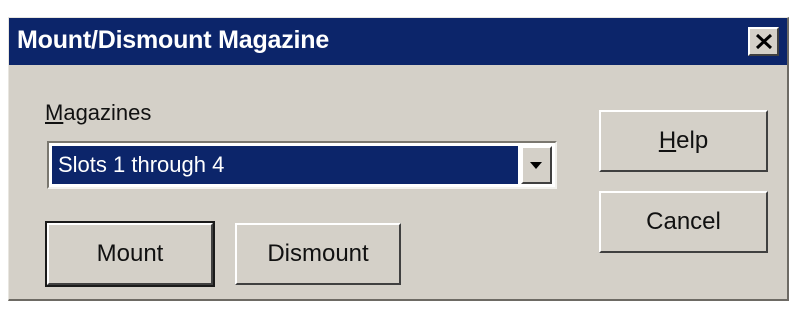  I want to click on help-button-label-rest: elp, so click(692, 140).